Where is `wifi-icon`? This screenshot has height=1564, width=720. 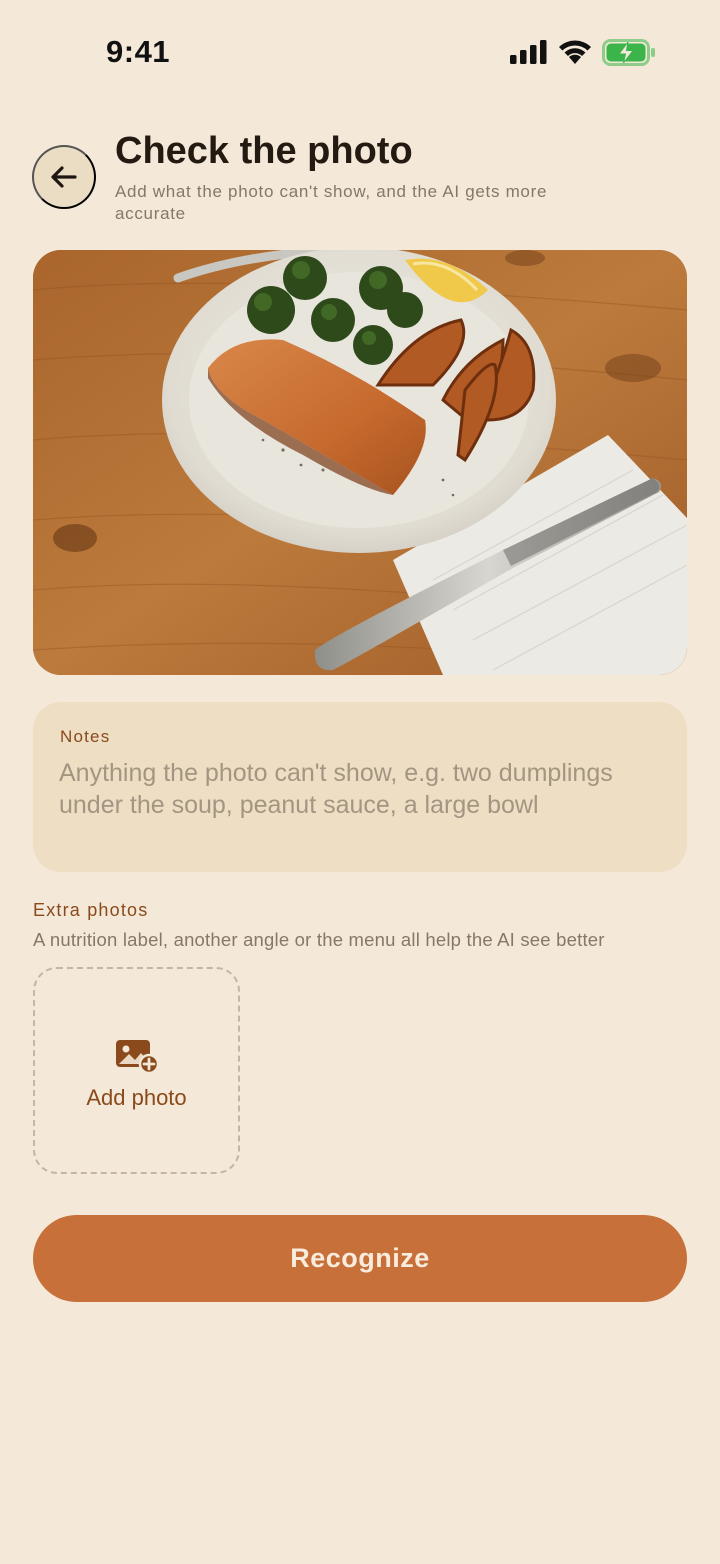 wifi-icon is located at coordinates (575, 52).